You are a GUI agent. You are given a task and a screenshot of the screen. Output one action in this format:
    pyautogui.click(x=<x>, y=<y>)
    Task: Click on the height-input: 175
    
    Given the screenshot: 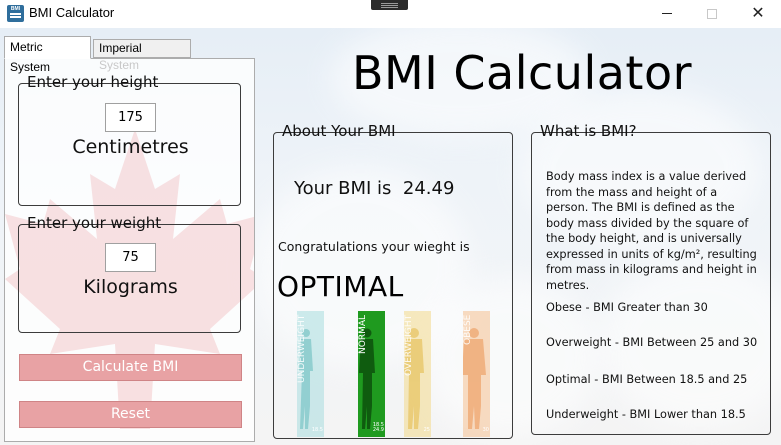 What is the action you would take?
    pyautogui.click(x=130, y=117)
    